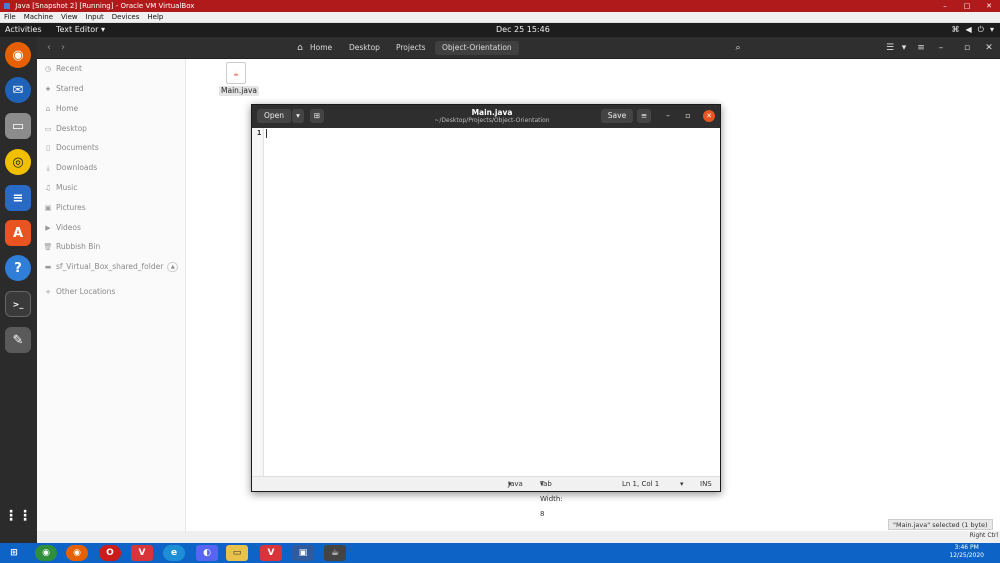 The width and height of the screenshot is (1000, 563). I want to click on sidebar-item-recent: ◷ Recent, so click(62, 69).